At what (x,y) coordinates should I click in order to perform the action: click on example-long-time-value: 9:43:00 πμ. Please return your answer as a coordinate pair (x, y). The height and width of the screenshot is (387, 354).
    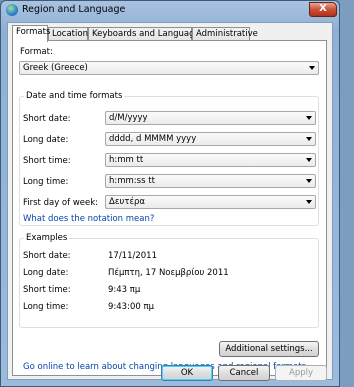
    Looking at the image, I should click on (131, 307).